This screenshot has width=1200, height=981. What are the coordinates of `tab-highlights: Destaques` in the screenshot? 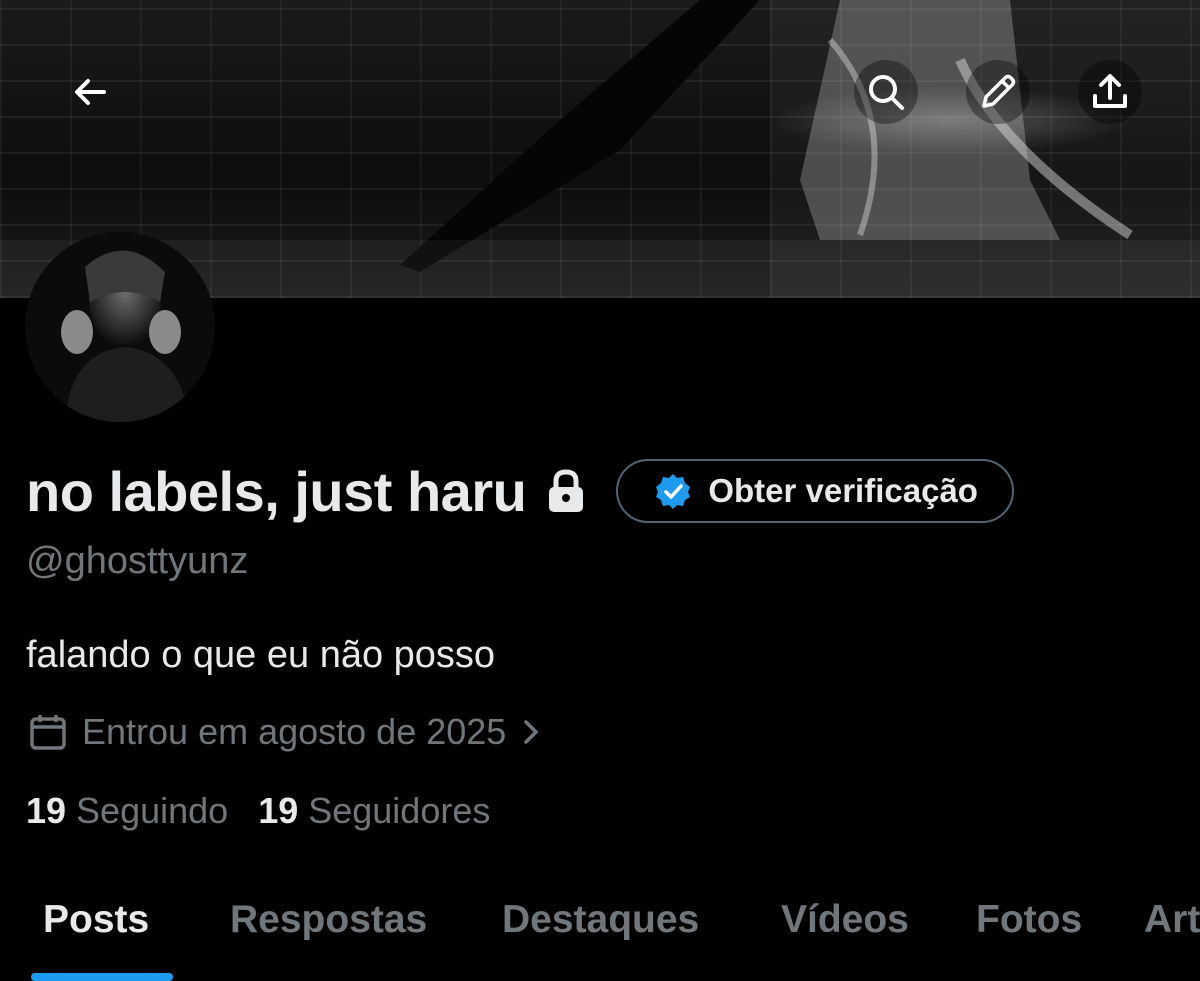 It's located at (600, 920).